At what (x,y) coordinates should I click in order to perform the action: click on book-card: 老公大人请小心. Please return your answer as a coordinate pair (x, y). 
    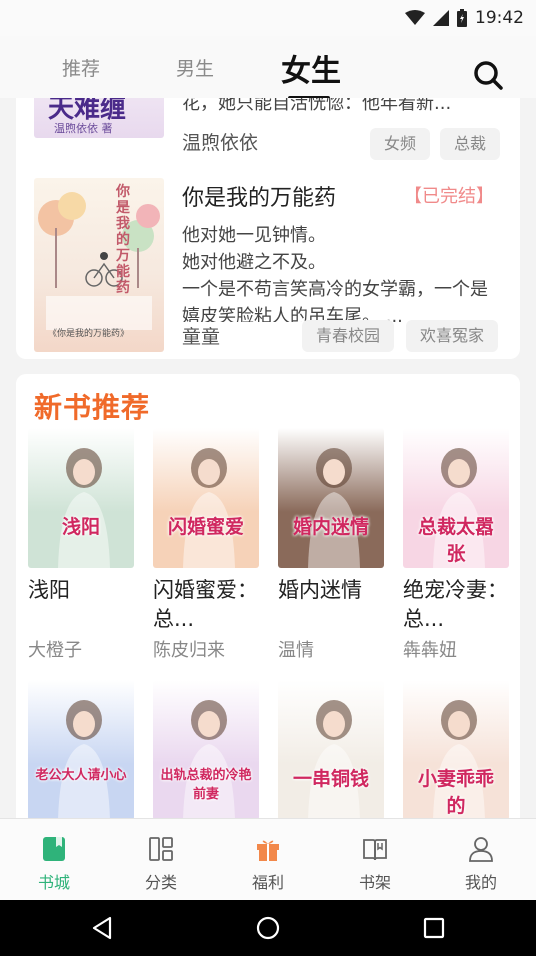
    Looking at the image, I should click on (81, 749).